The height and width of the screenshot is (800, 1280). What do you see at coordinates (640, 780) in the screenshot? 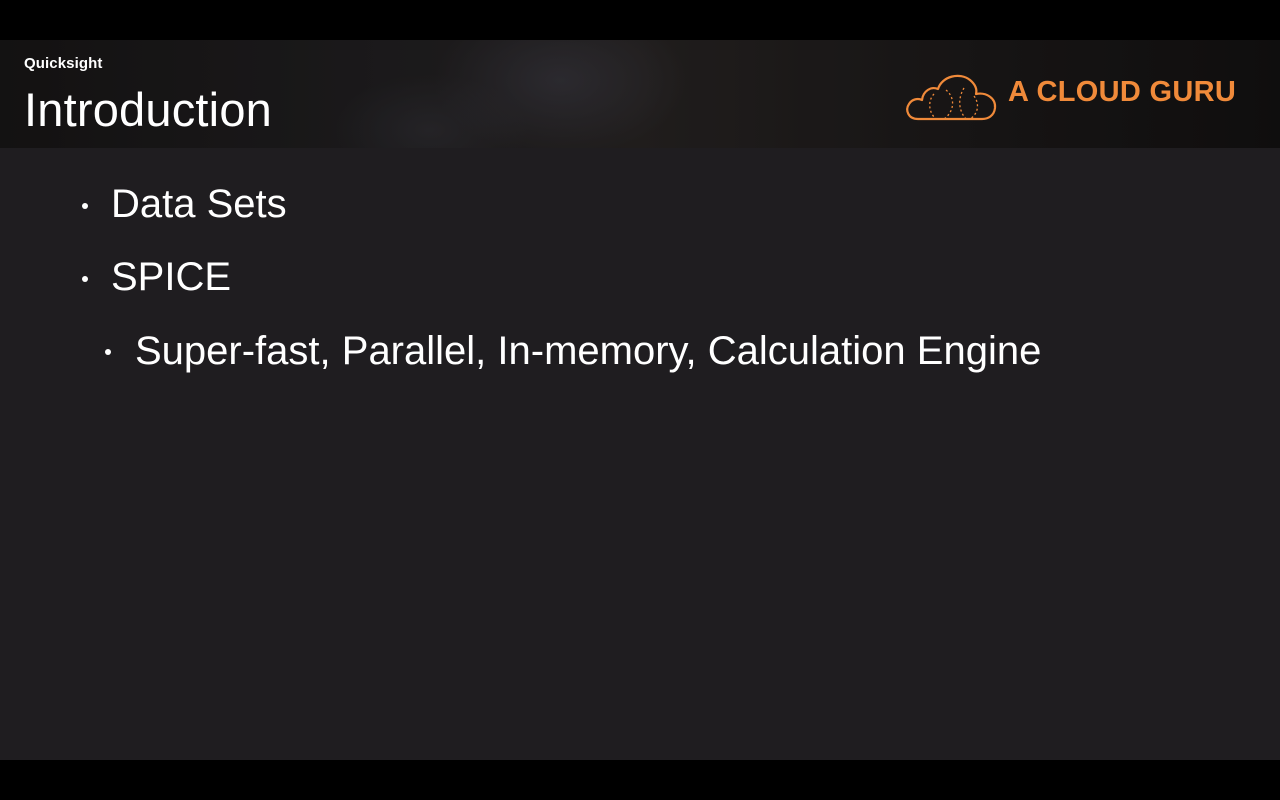
I see `letterbox-bottom` at bounding box center [640, 780].